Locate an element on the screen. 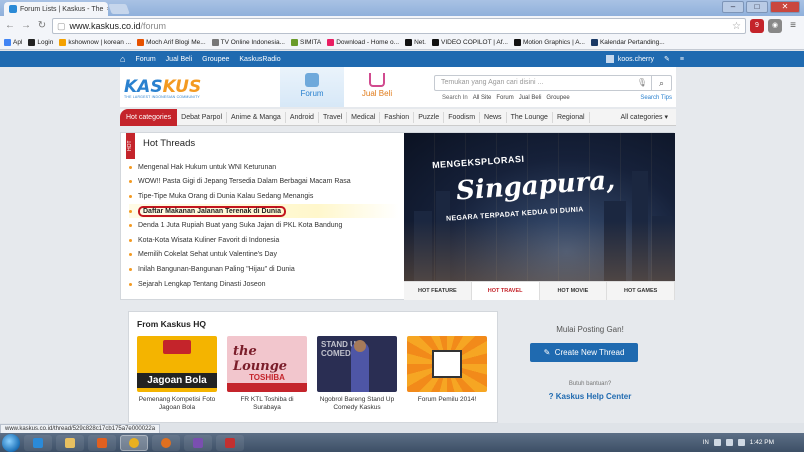 The image size is (804, 452). card-caption: FR KTL Toshiba di Surabaya is located at coordinates (267, 404).